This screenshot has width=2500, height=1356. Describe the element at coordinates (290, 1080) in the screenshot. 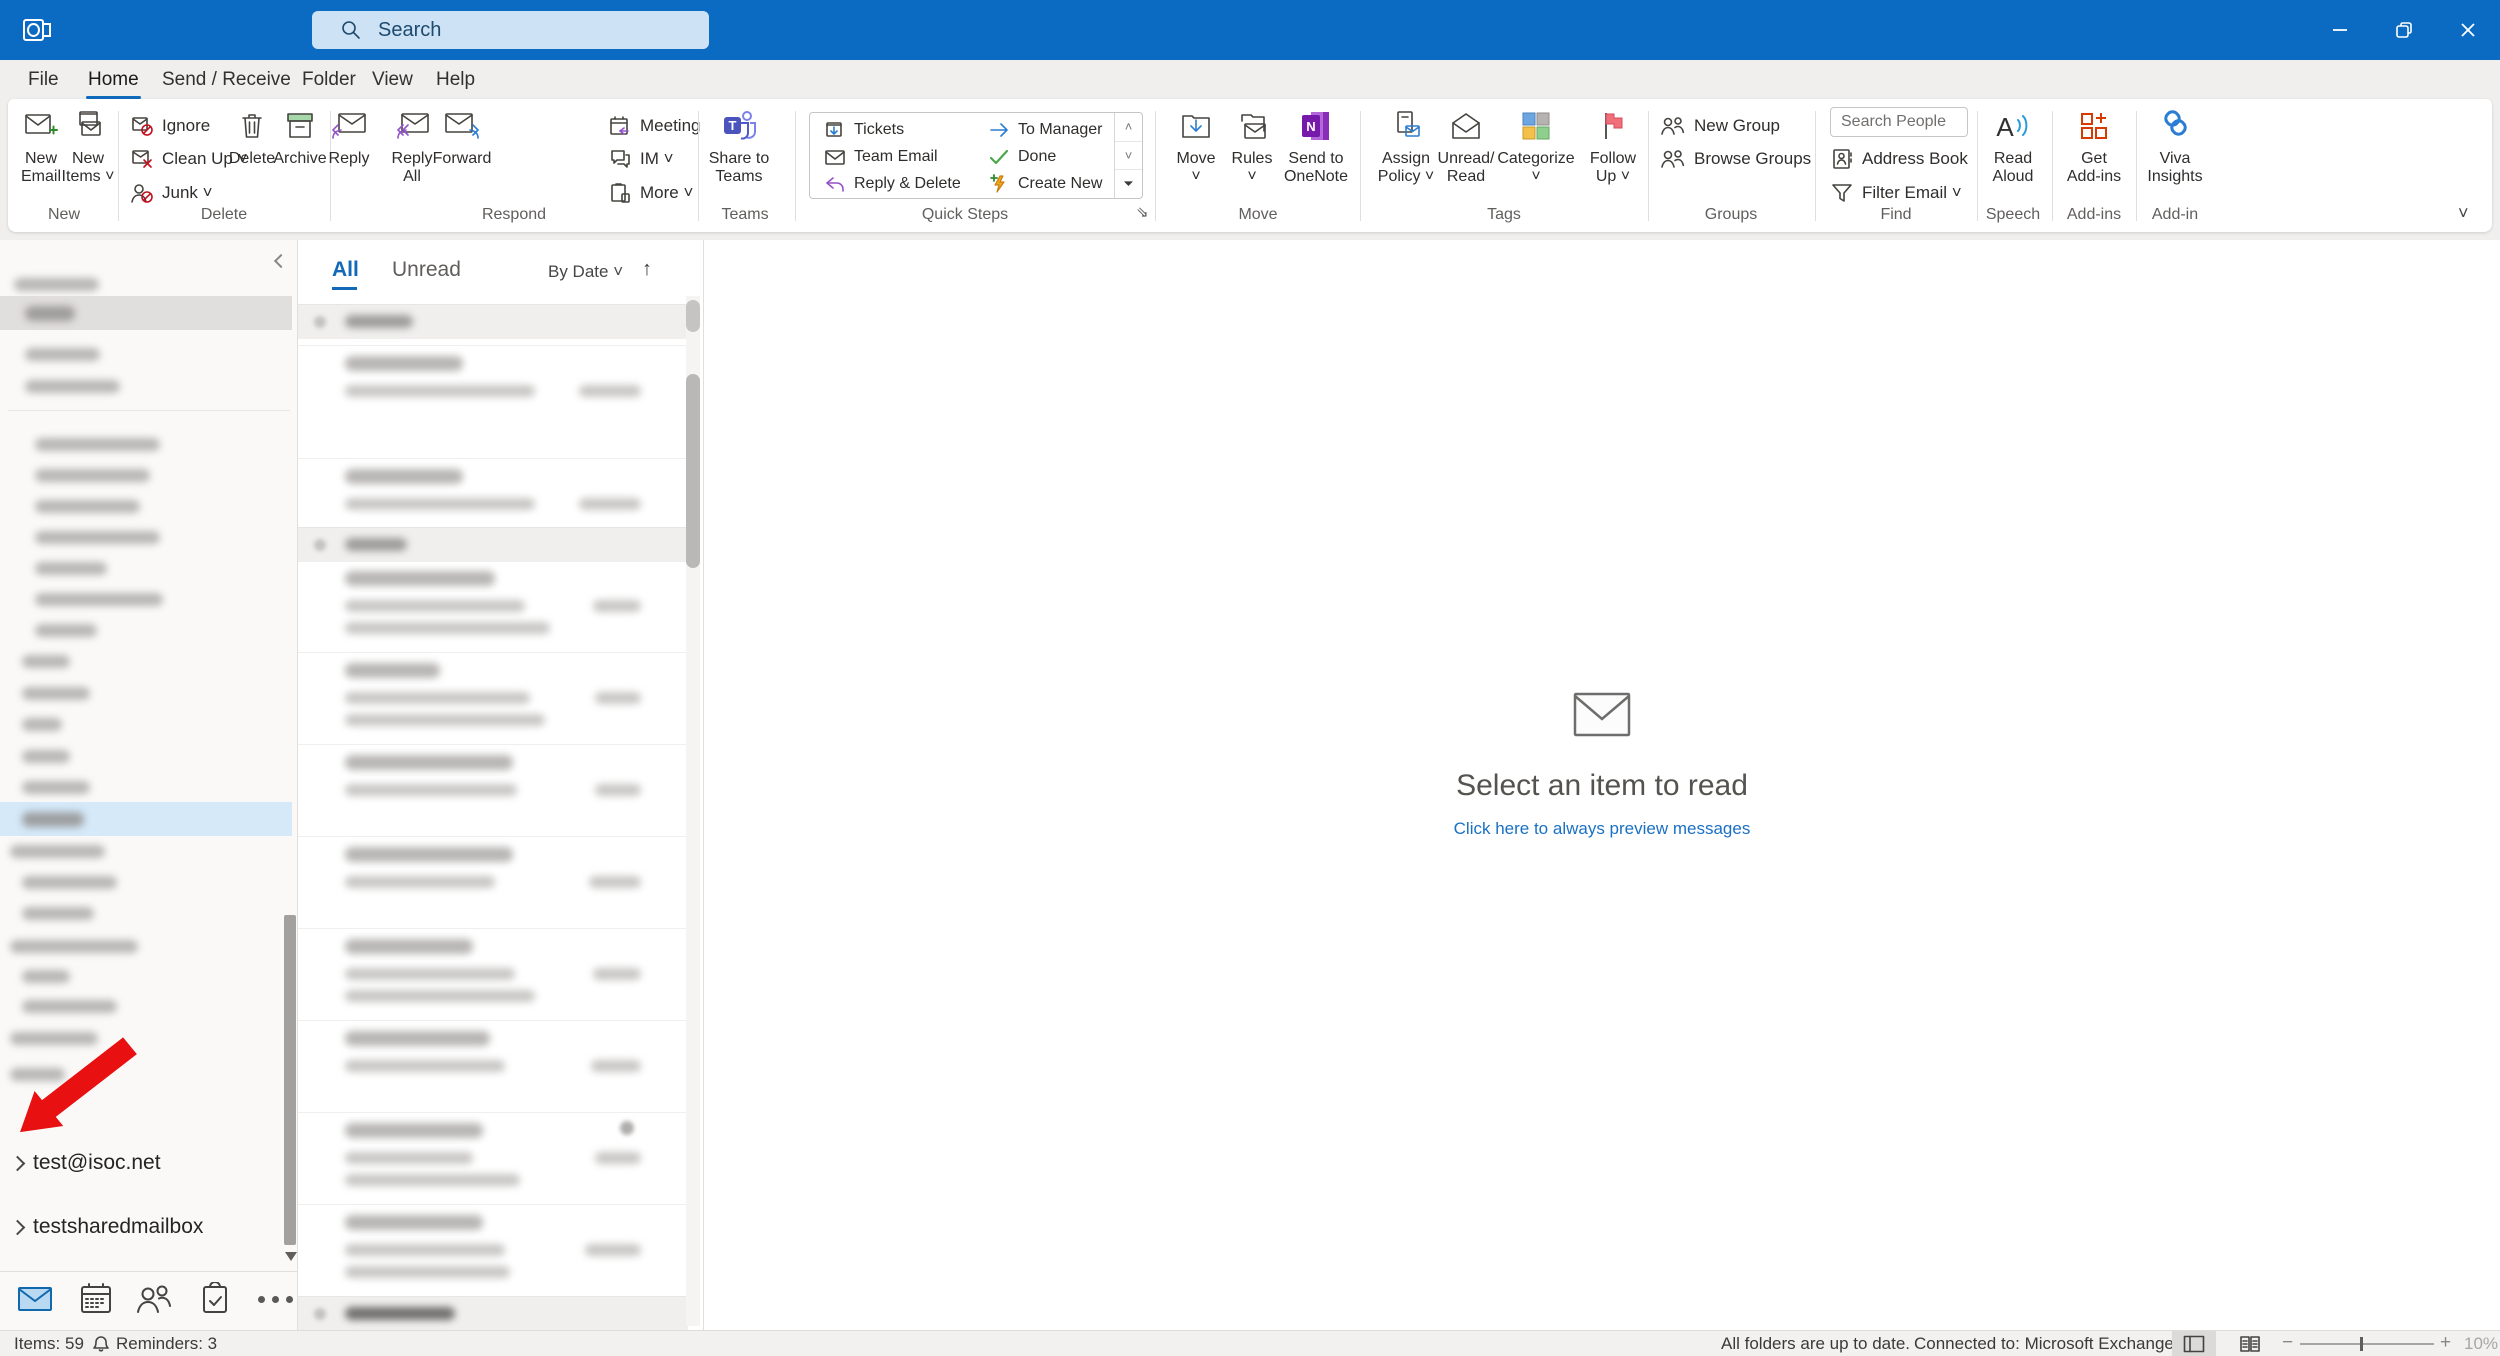

I see `sidebar-scrollbar-thumb` at that location.